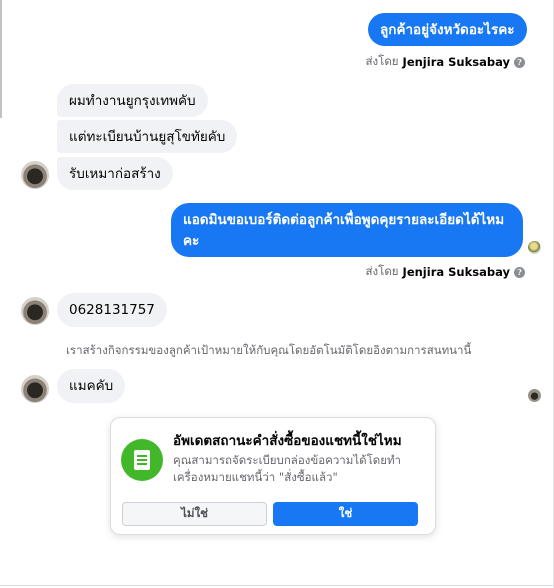 The image size is (554, 588). What do you see at coordinates (191, 241) in the screenshot?
I see `message-text-line: คะ` at bounding box center [191, 241].